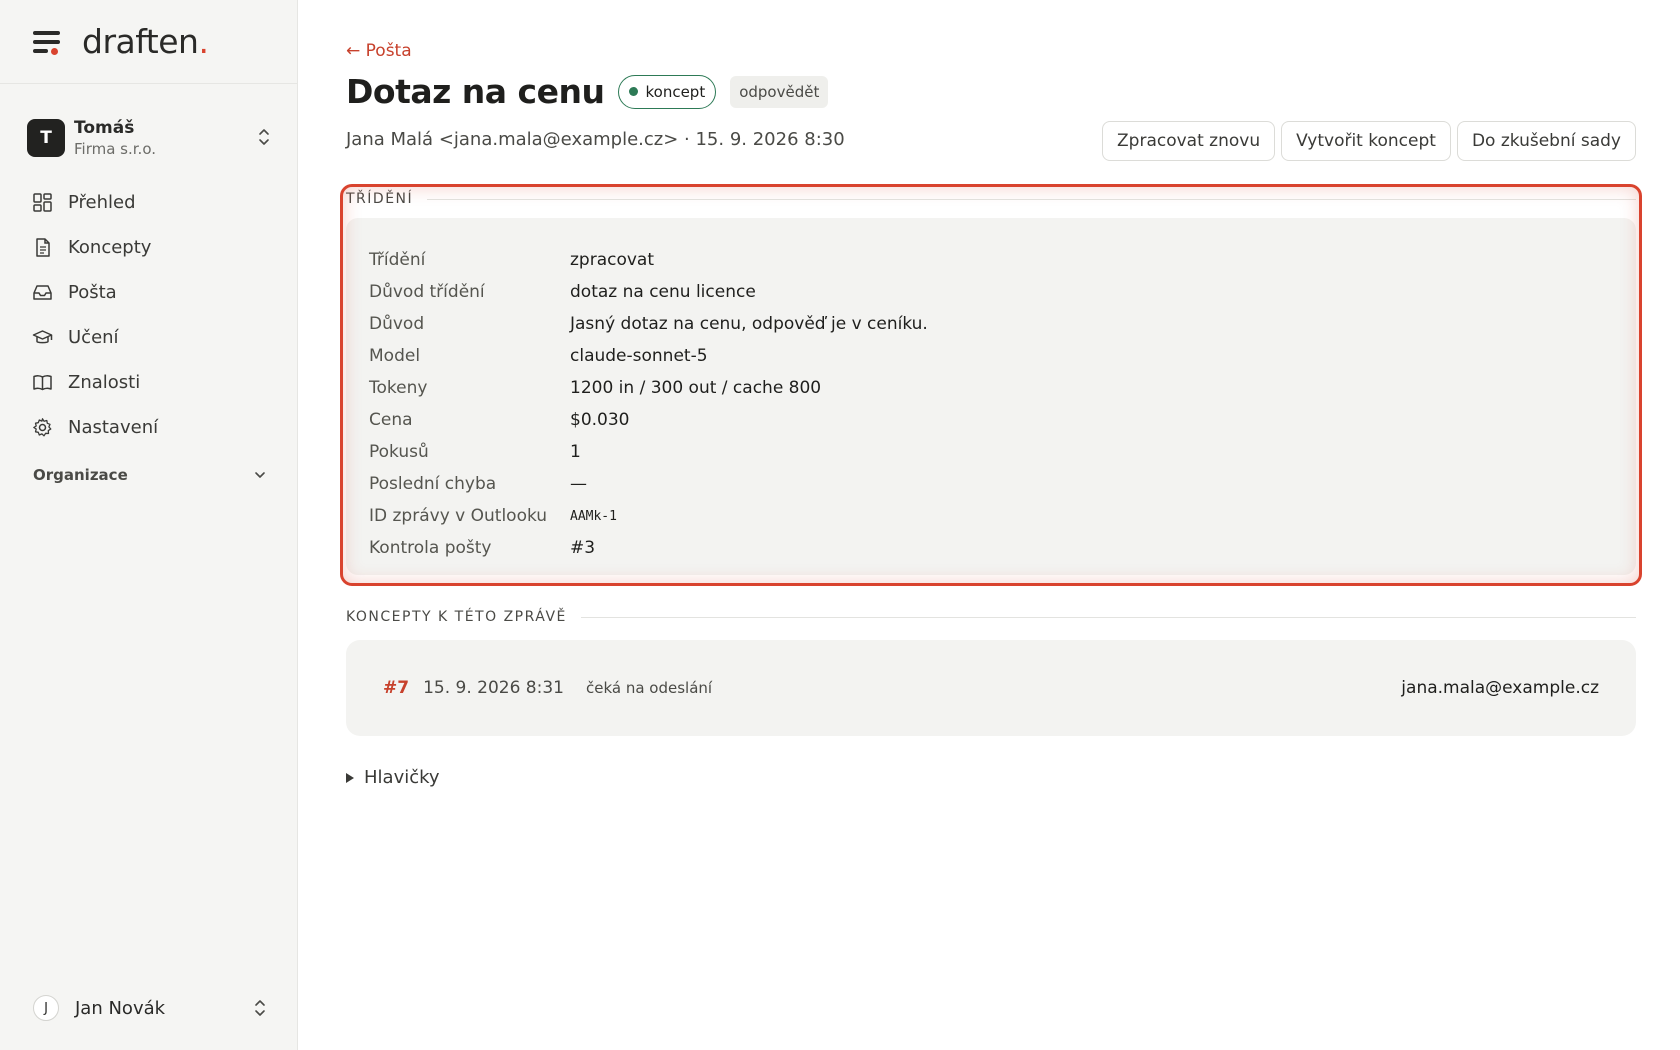  Describe the element at coordinates (42, 427) in the screenshot. I see `gear-icon` at that location.